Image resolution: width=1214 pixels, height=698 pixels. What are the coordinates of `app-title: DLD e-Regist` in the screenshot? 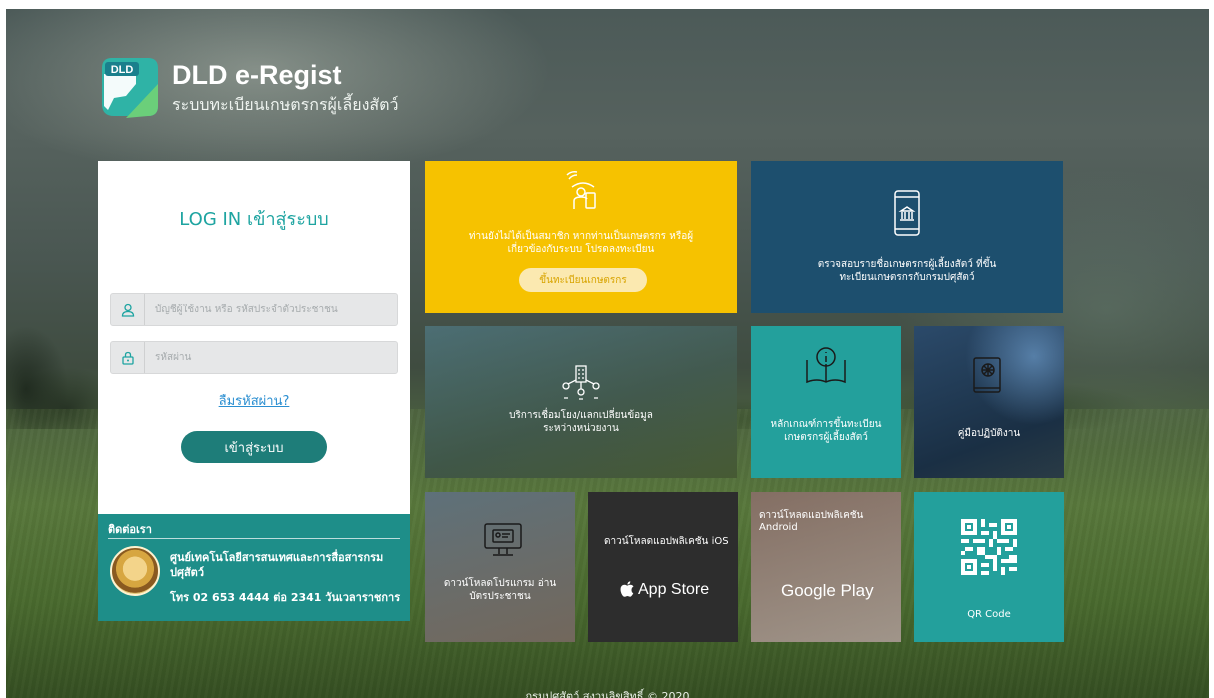 It's located at (257, 75).